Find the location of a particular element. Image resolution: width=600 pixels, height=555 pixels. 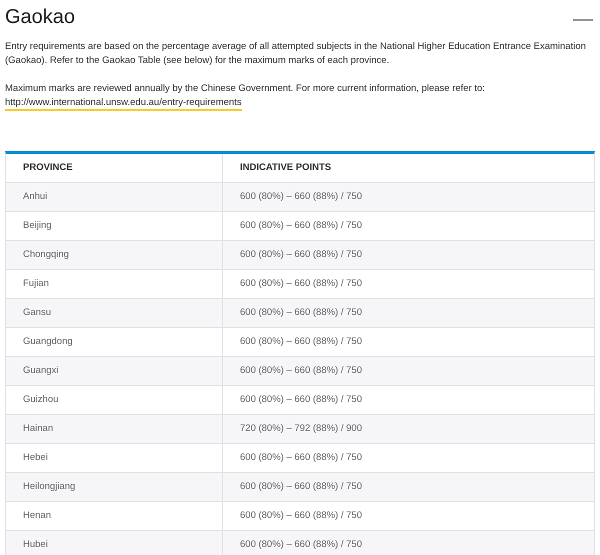

paragraph: Maximum marks are reviewed annually by the Chinese Government. For more current information, please refer to: is located at coordinates (245, 89).